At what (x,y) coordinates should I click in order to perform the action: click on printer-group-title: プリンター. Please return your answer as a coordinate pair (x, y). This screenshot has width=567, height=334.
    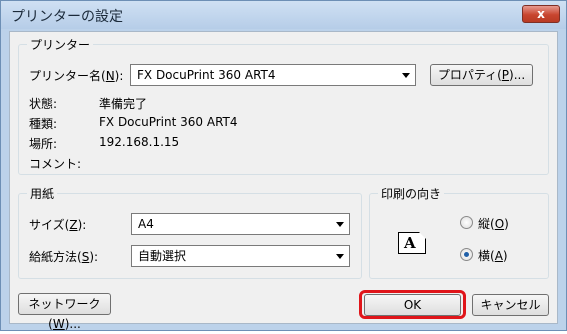
    Looking at the image, I should click on (60, 44).